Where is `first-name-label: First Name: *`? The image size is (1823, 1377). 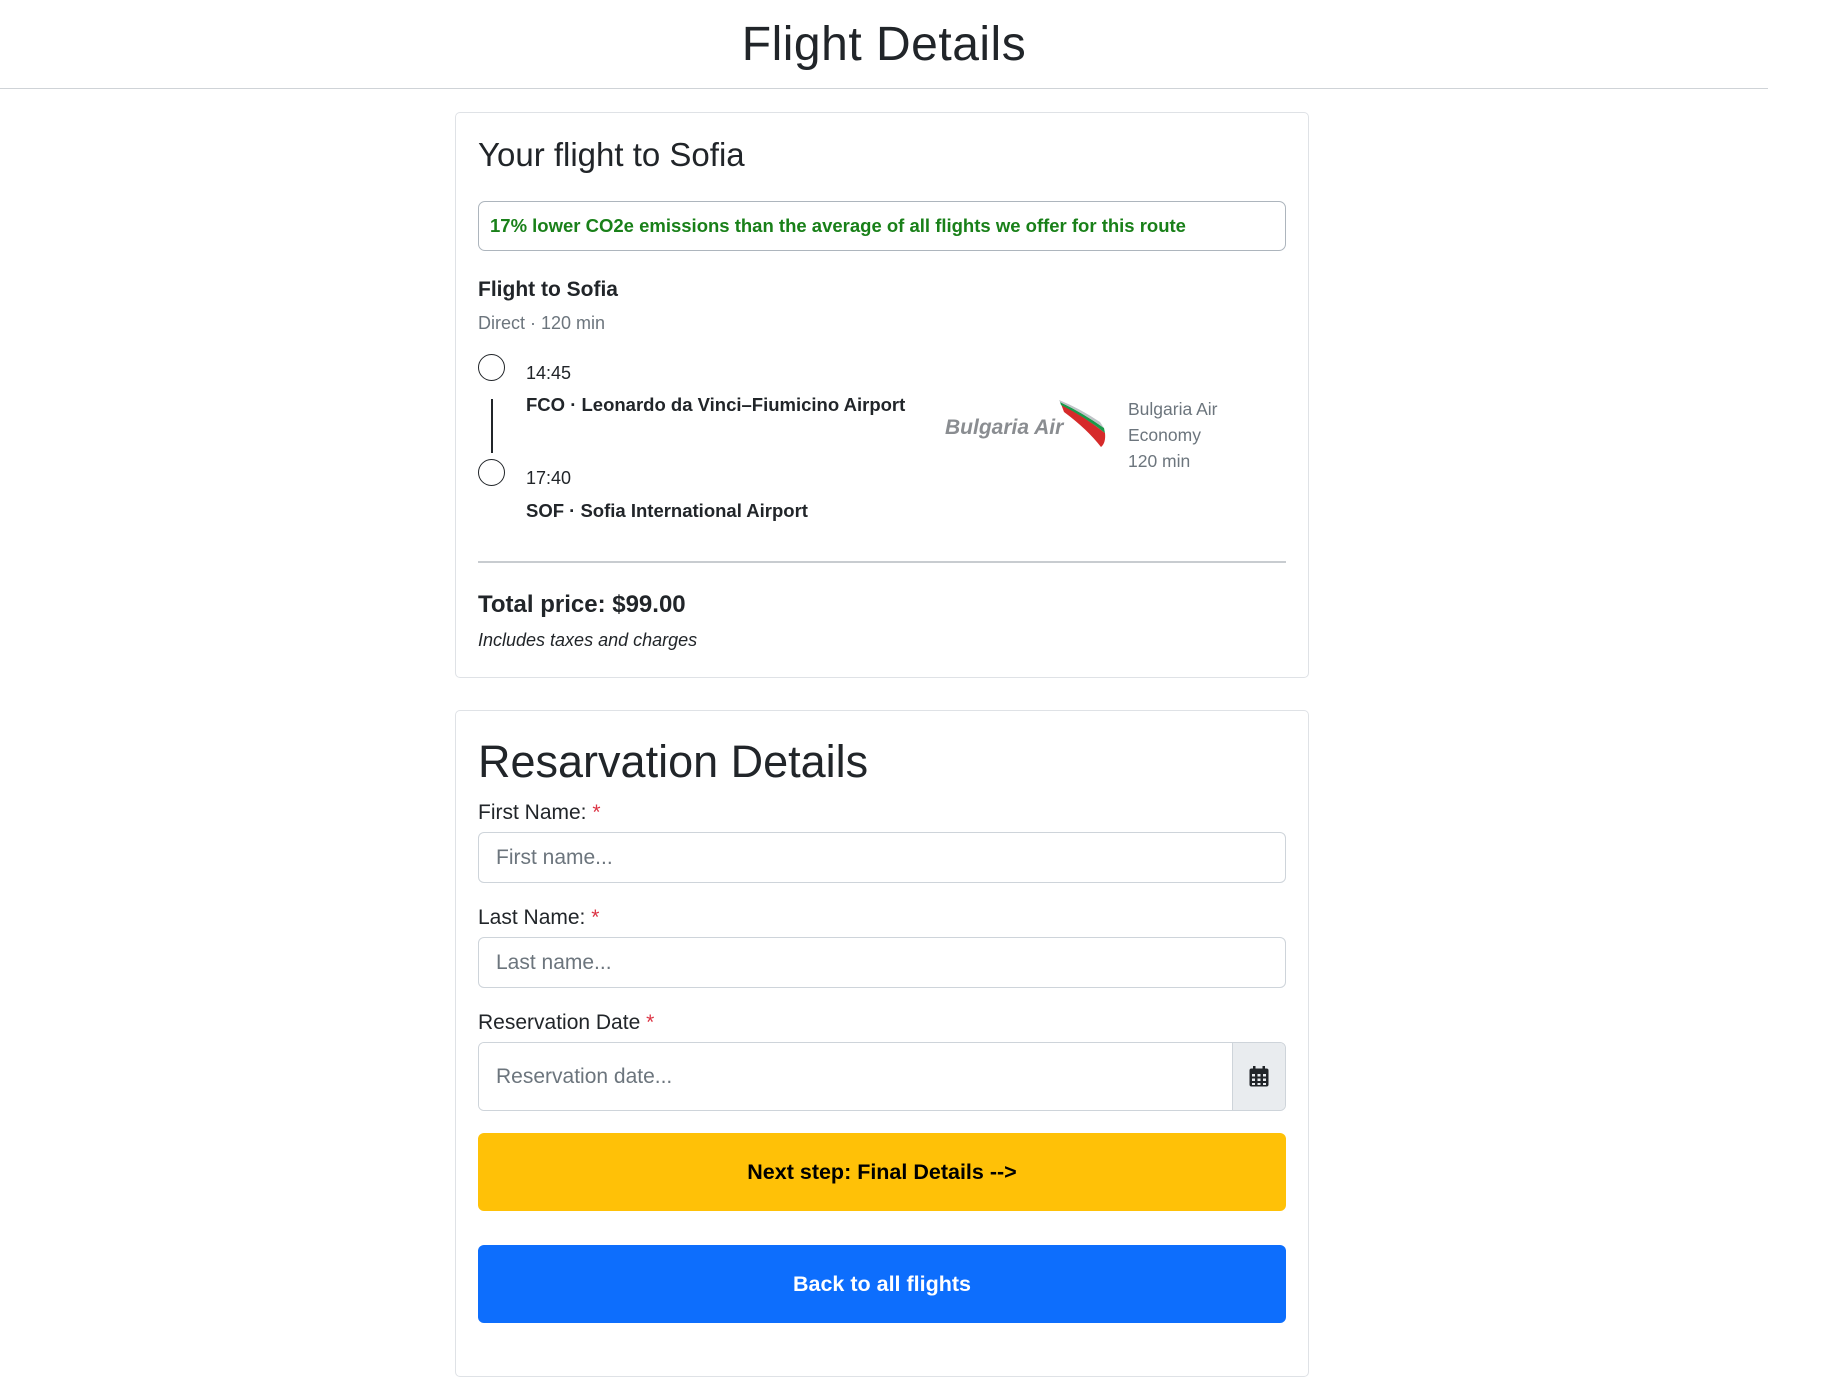 first-name-label: First Name: * is located at coordinates (539, 813).